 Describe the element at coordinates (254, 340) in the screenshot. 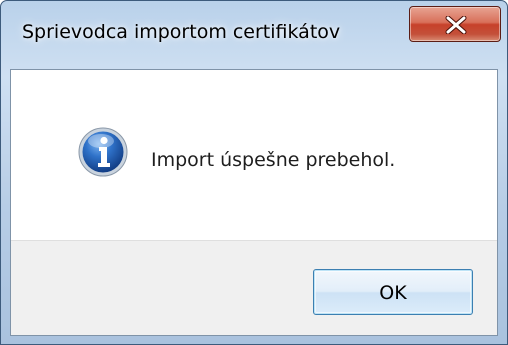

I see `window-bottom-frame` at that location.